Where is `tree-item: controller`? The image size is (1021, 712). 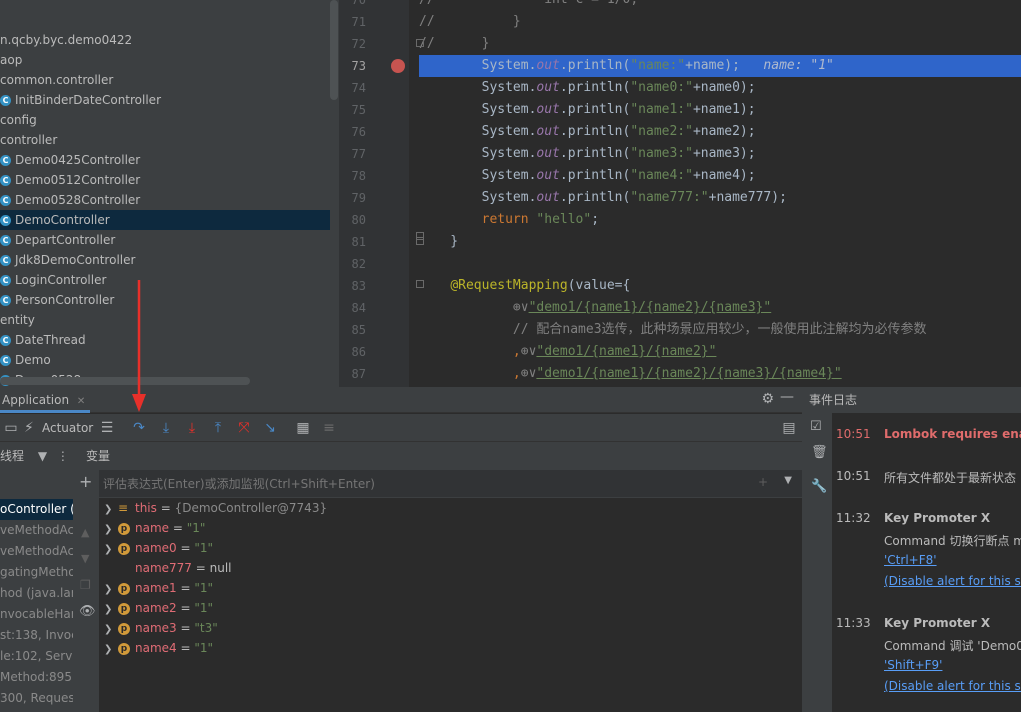
tree-item: controller is located at coordinates (165, 140).